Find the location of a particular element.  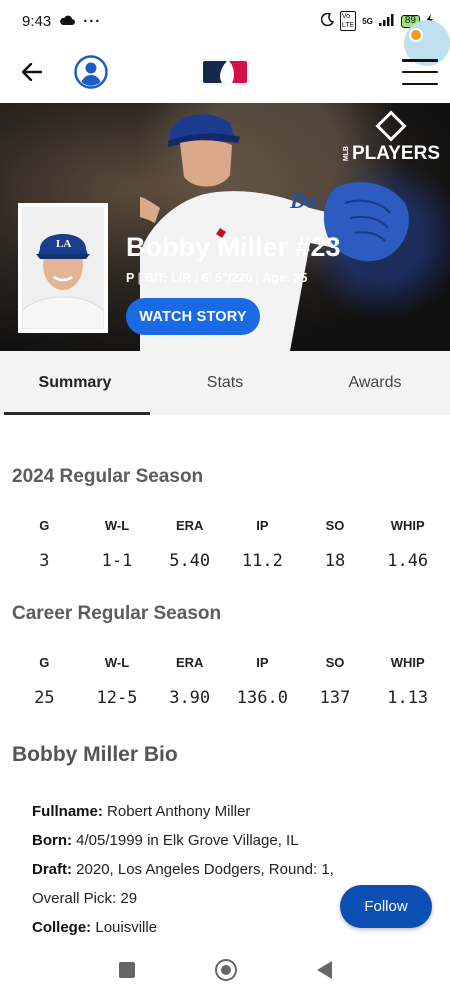

recent-apps-icon is located at coordinates (126, 970).